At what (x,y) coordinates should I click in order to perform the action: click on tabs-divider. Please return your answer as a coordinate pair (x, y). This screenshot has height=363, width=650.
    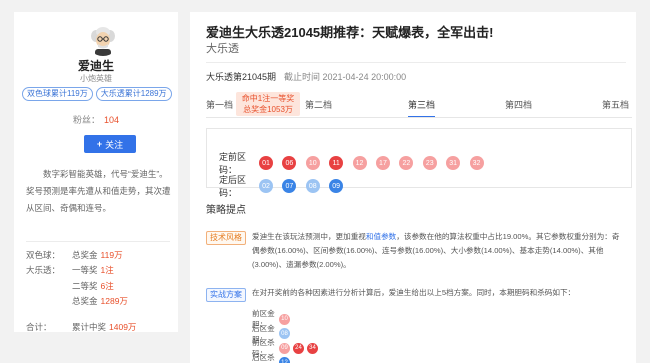
    Looking at the image, I should click on (419, 117).